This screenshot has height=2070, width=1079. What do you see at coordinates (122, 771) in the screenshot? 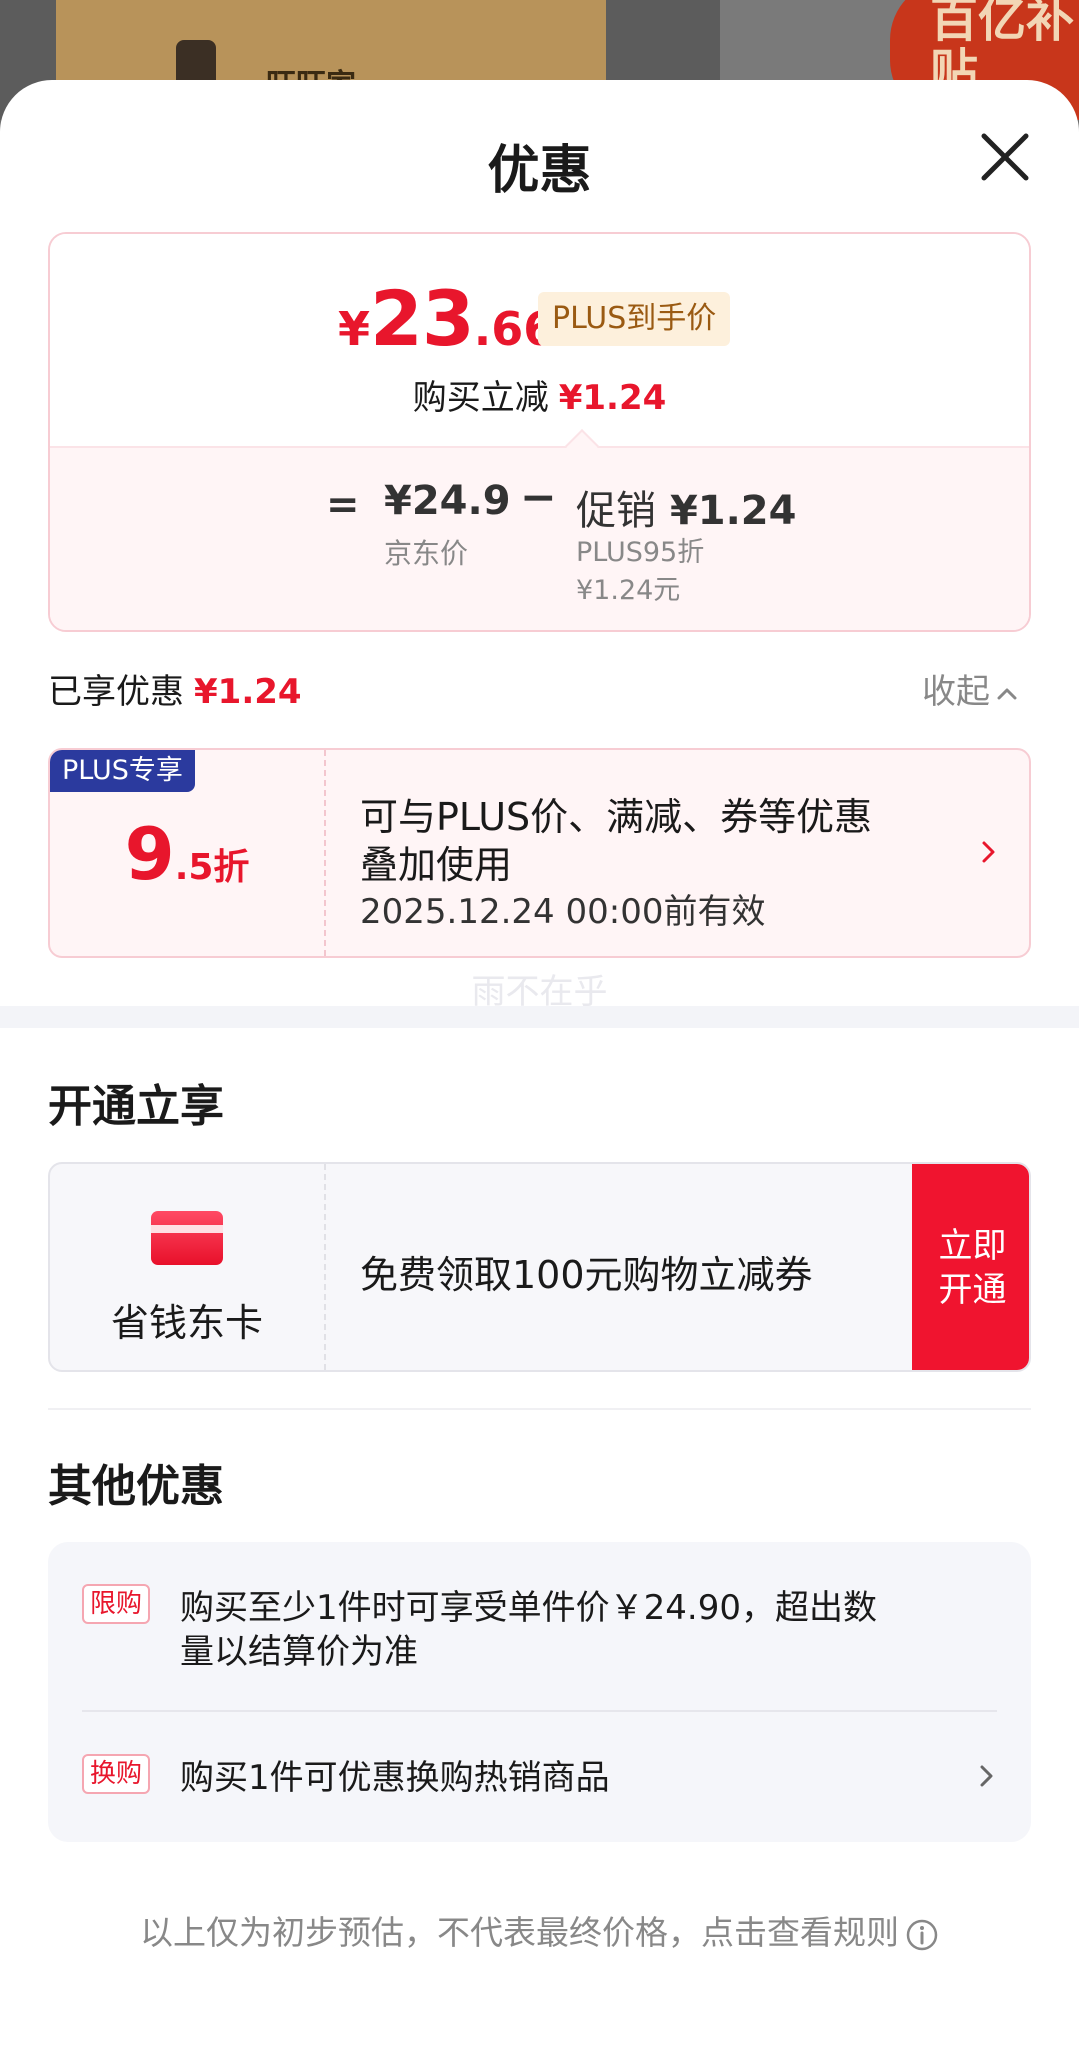
I see `plus-exclusive-badge: PLUS专享` at bounding box center [122, 771].